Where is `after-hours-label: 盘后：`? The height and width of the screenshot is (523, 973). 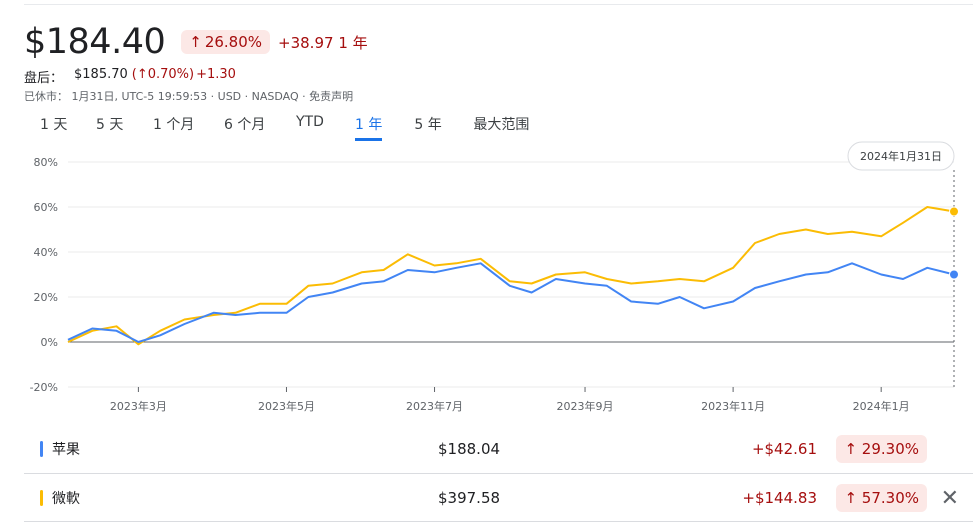 after-hours-label: 盘后： is located at coordinates (44, 78).